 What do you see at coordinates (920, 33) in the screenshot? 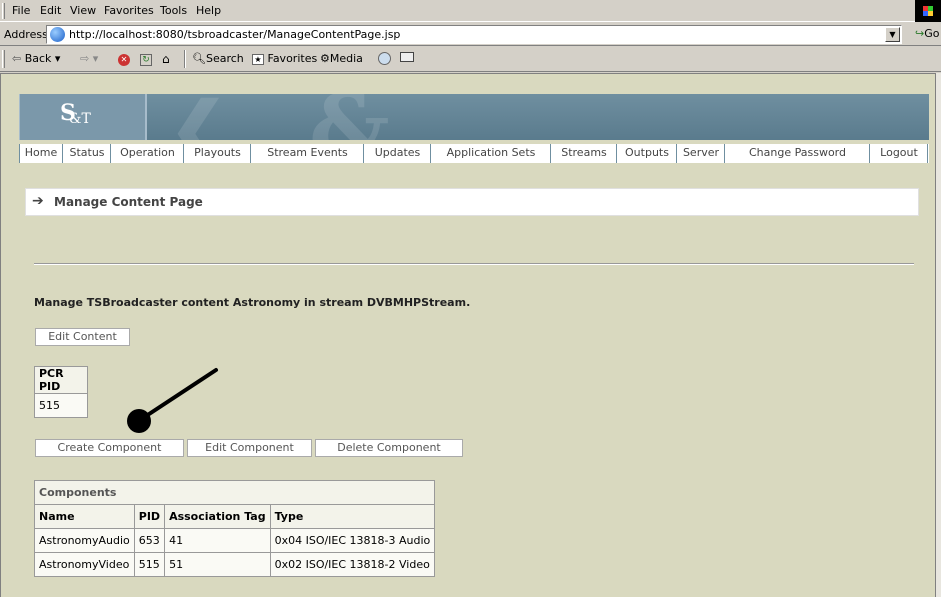
I see `go-arrow-icon: ↪` at bounding box center [920, 33].